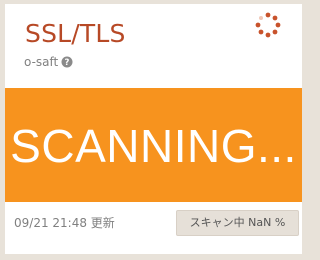  What do you see at coordinates (268, 25) in the screenshot?
I see `loading-spinner-icon` at bounding box center [268, 25].